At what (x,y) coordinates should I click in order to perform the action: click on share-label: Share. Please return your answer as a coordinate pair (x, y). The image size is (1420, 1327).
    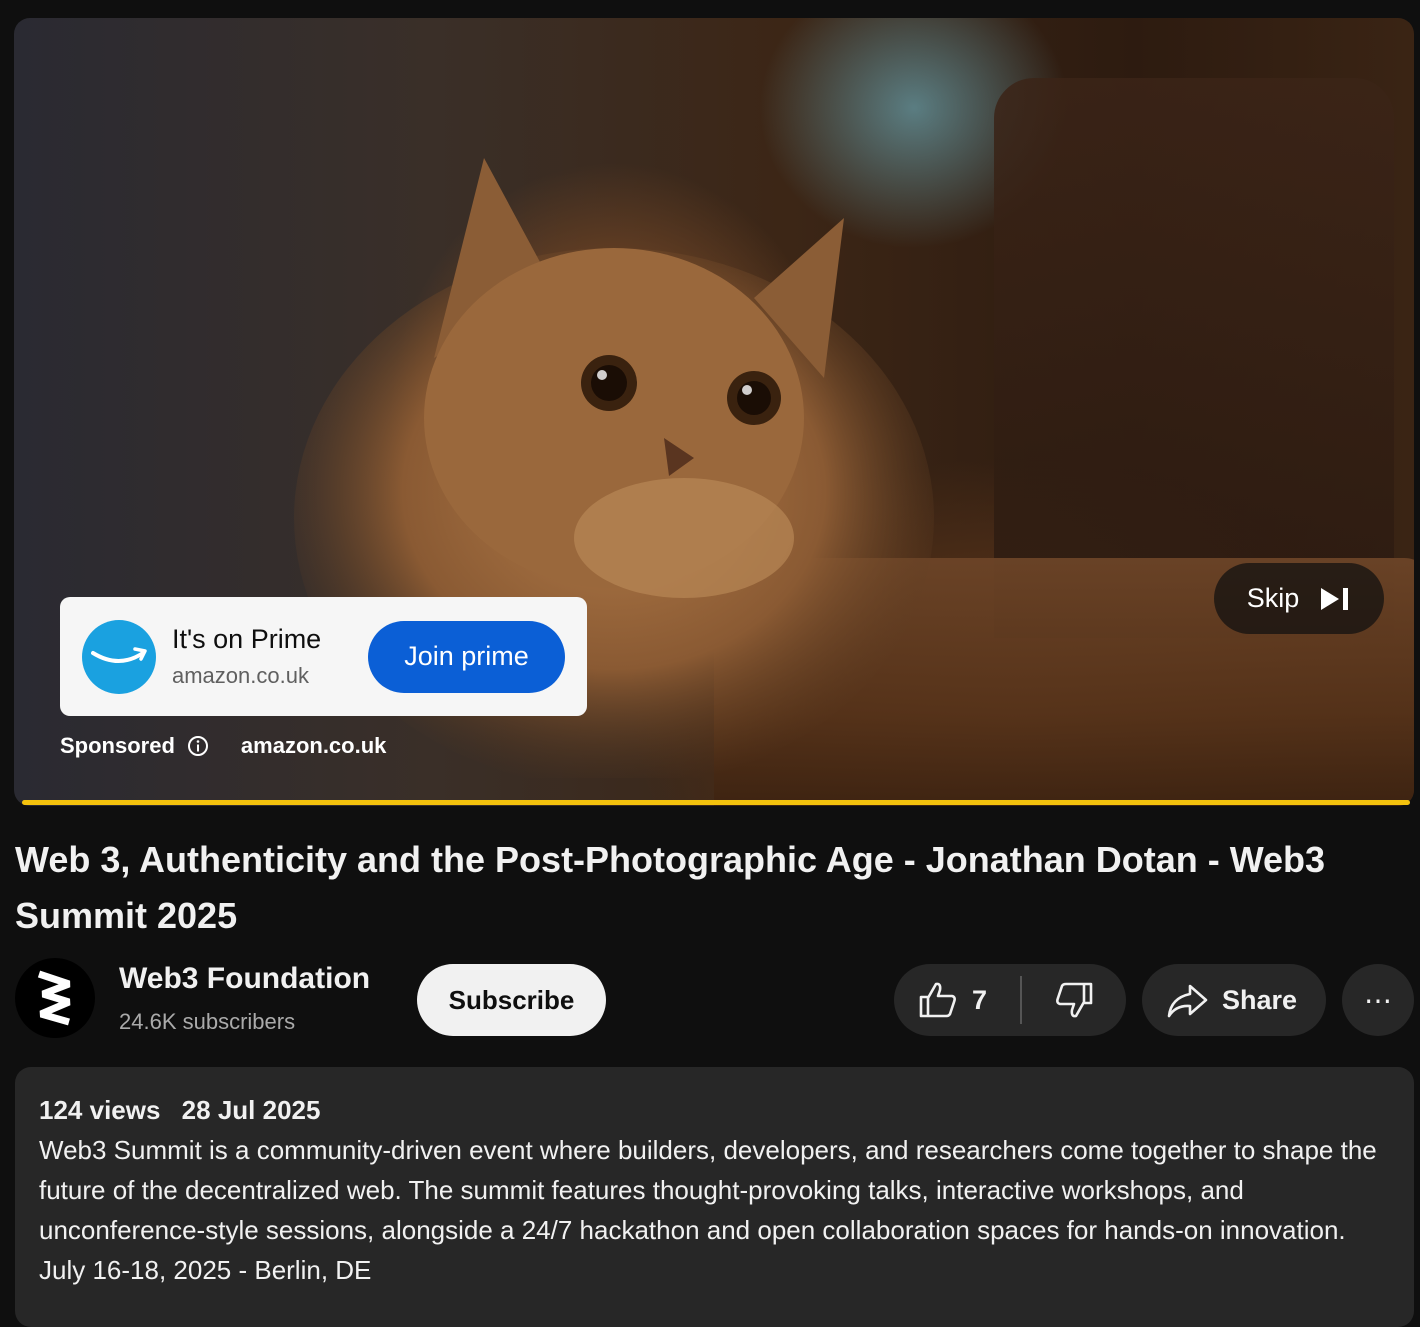
    Looking at the image, I should click on (1260, 999).